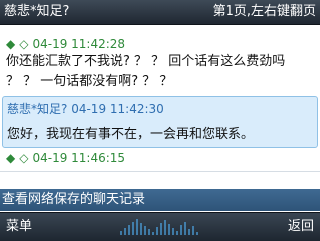 The height and width of the screenshot is (241, 320). I want to click on signal-bars-icon, so click(160, 227).